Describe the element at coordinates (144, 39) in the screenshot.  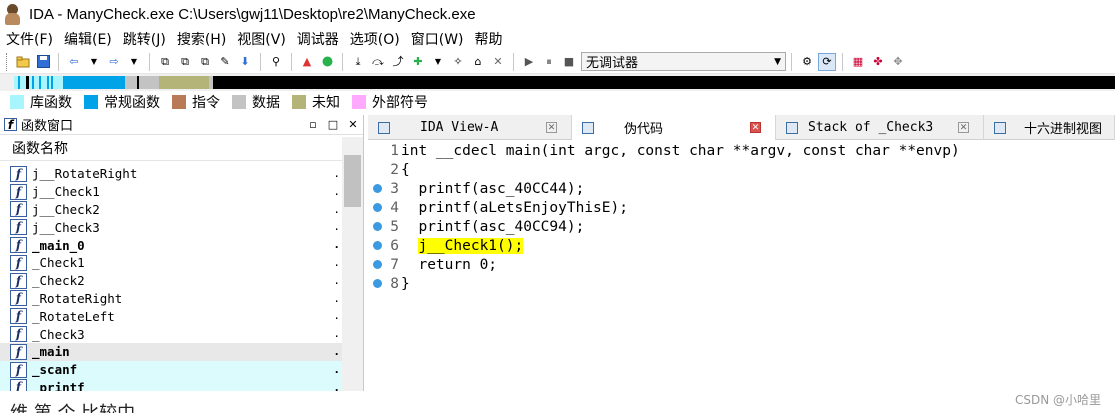
I see `menu-jump: 跳转(J)` at that location.